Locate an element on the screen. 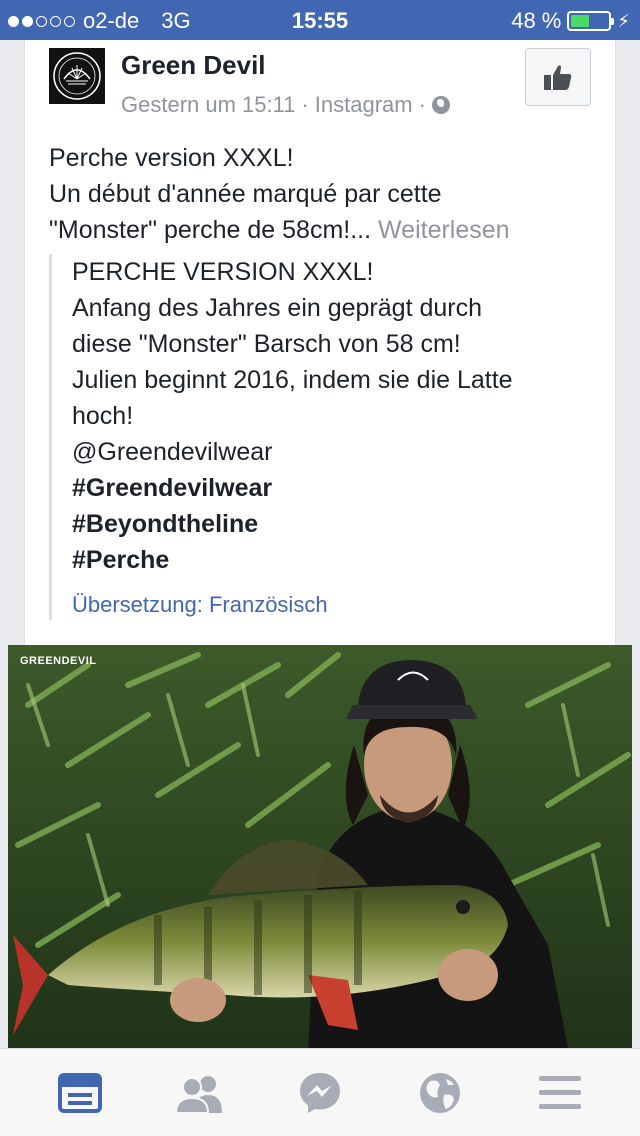  status-right: 48 % ⚡︎ is located at coordinates (570, 21).